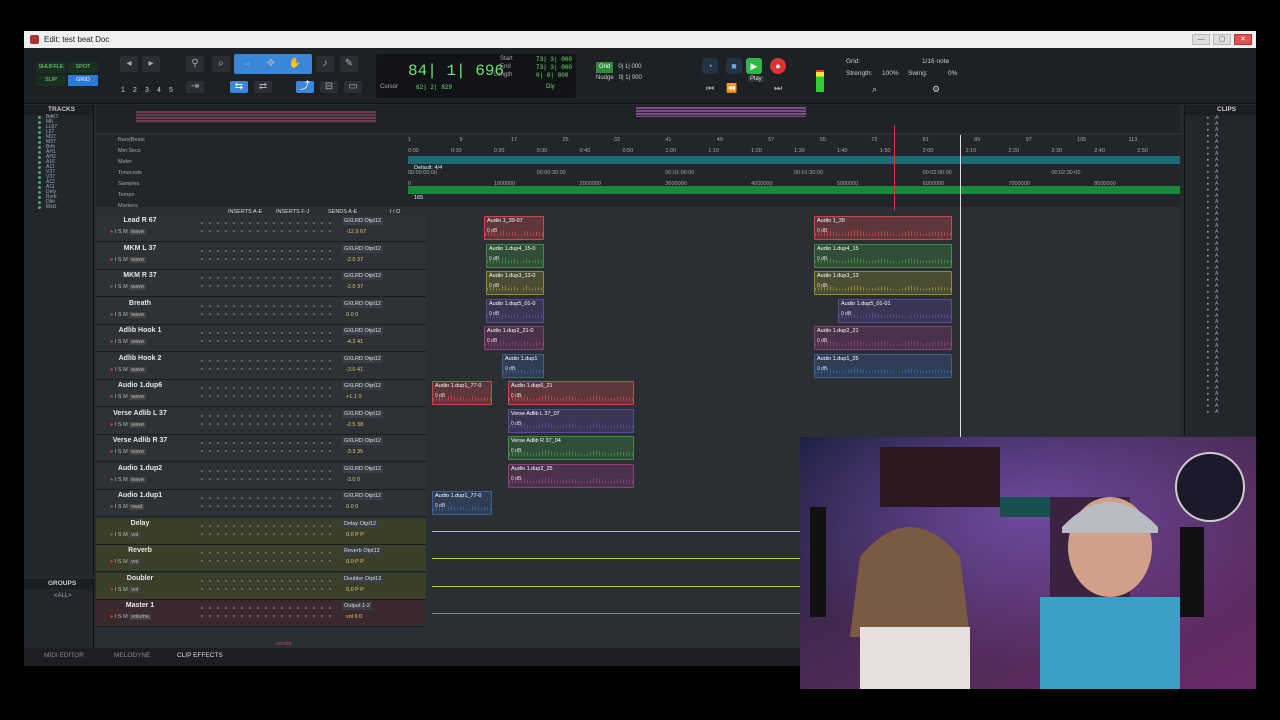  Describe the element at coordinates (140, 413) in the screenshot. I see `track-name: Verse Adlib L 37` at that location.